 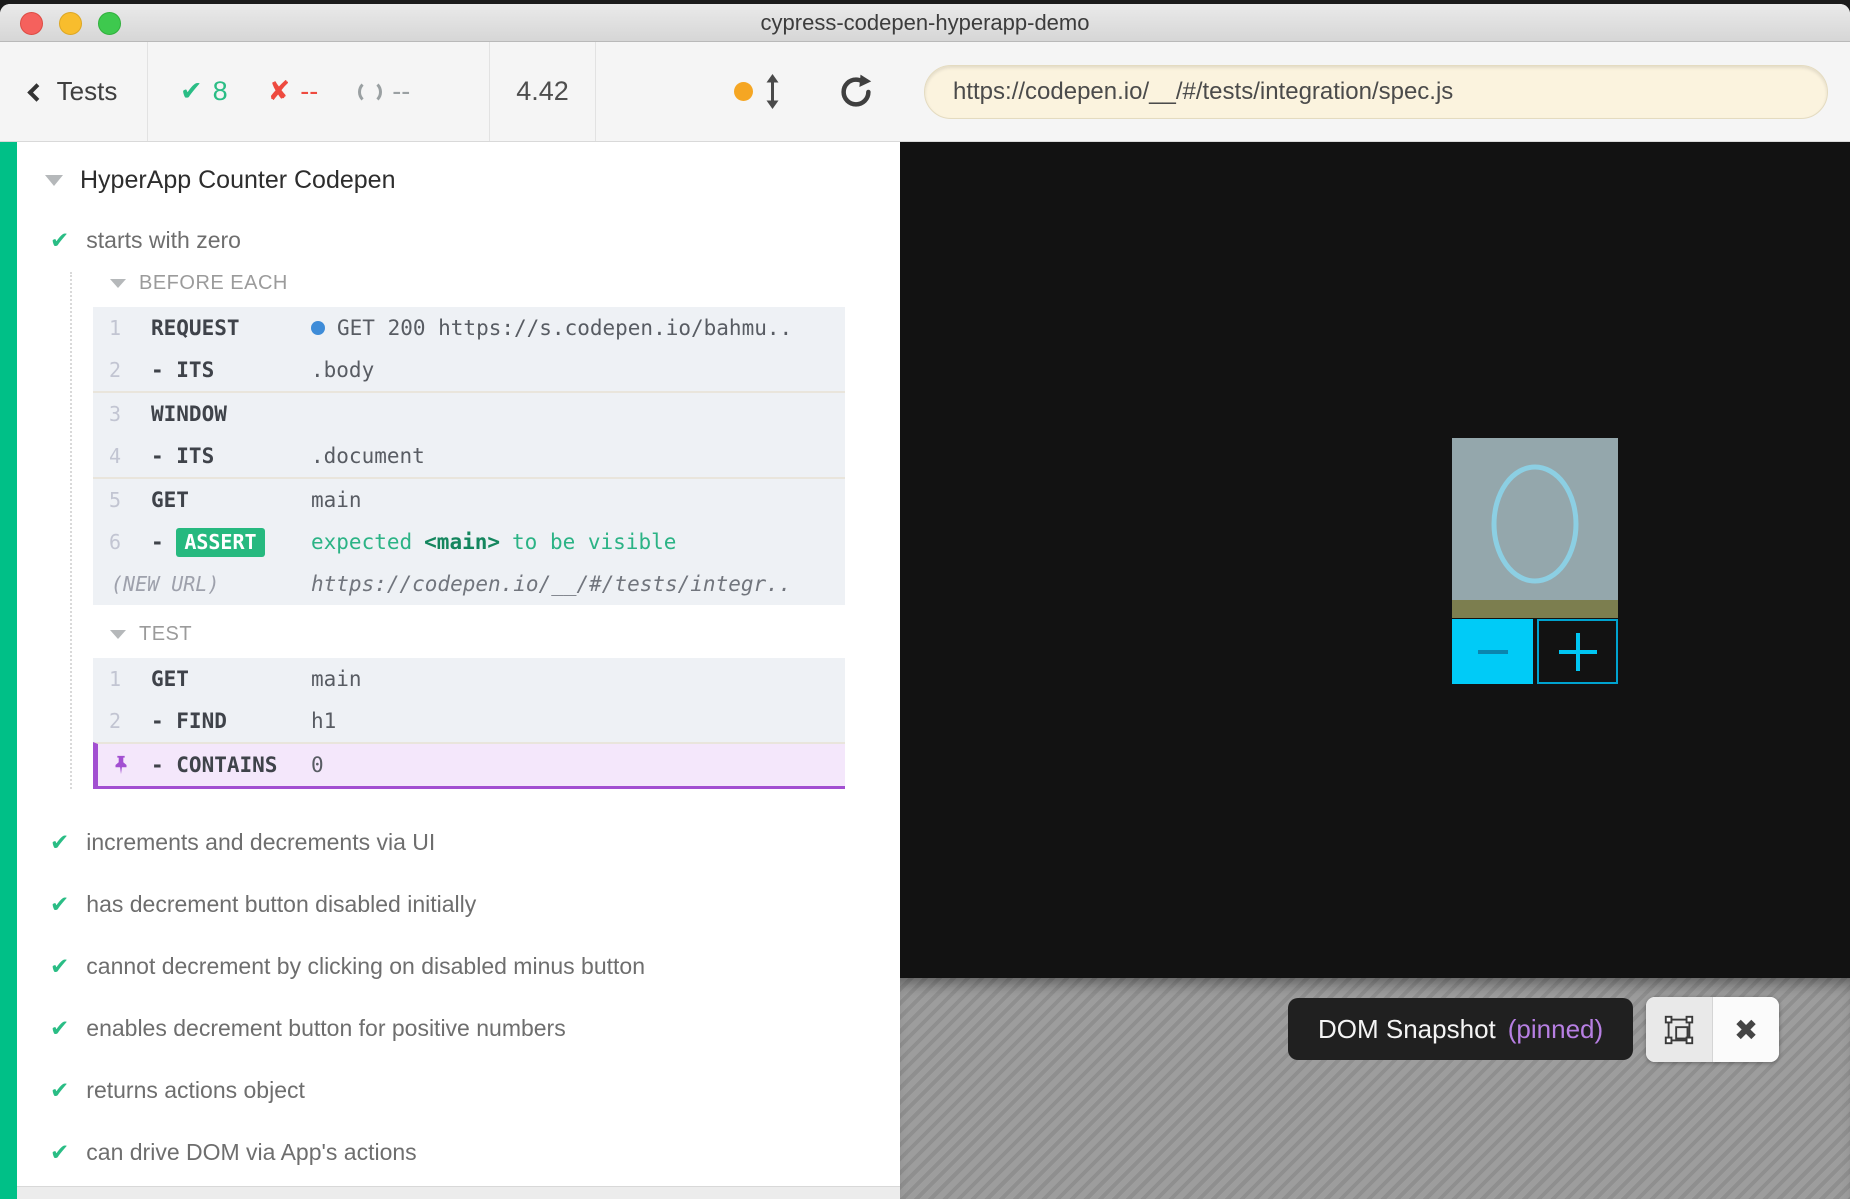 What do you see at coordinates (115, 500) in the screenshot?
I see `command-number: 5` at bounding box center [115, 500].